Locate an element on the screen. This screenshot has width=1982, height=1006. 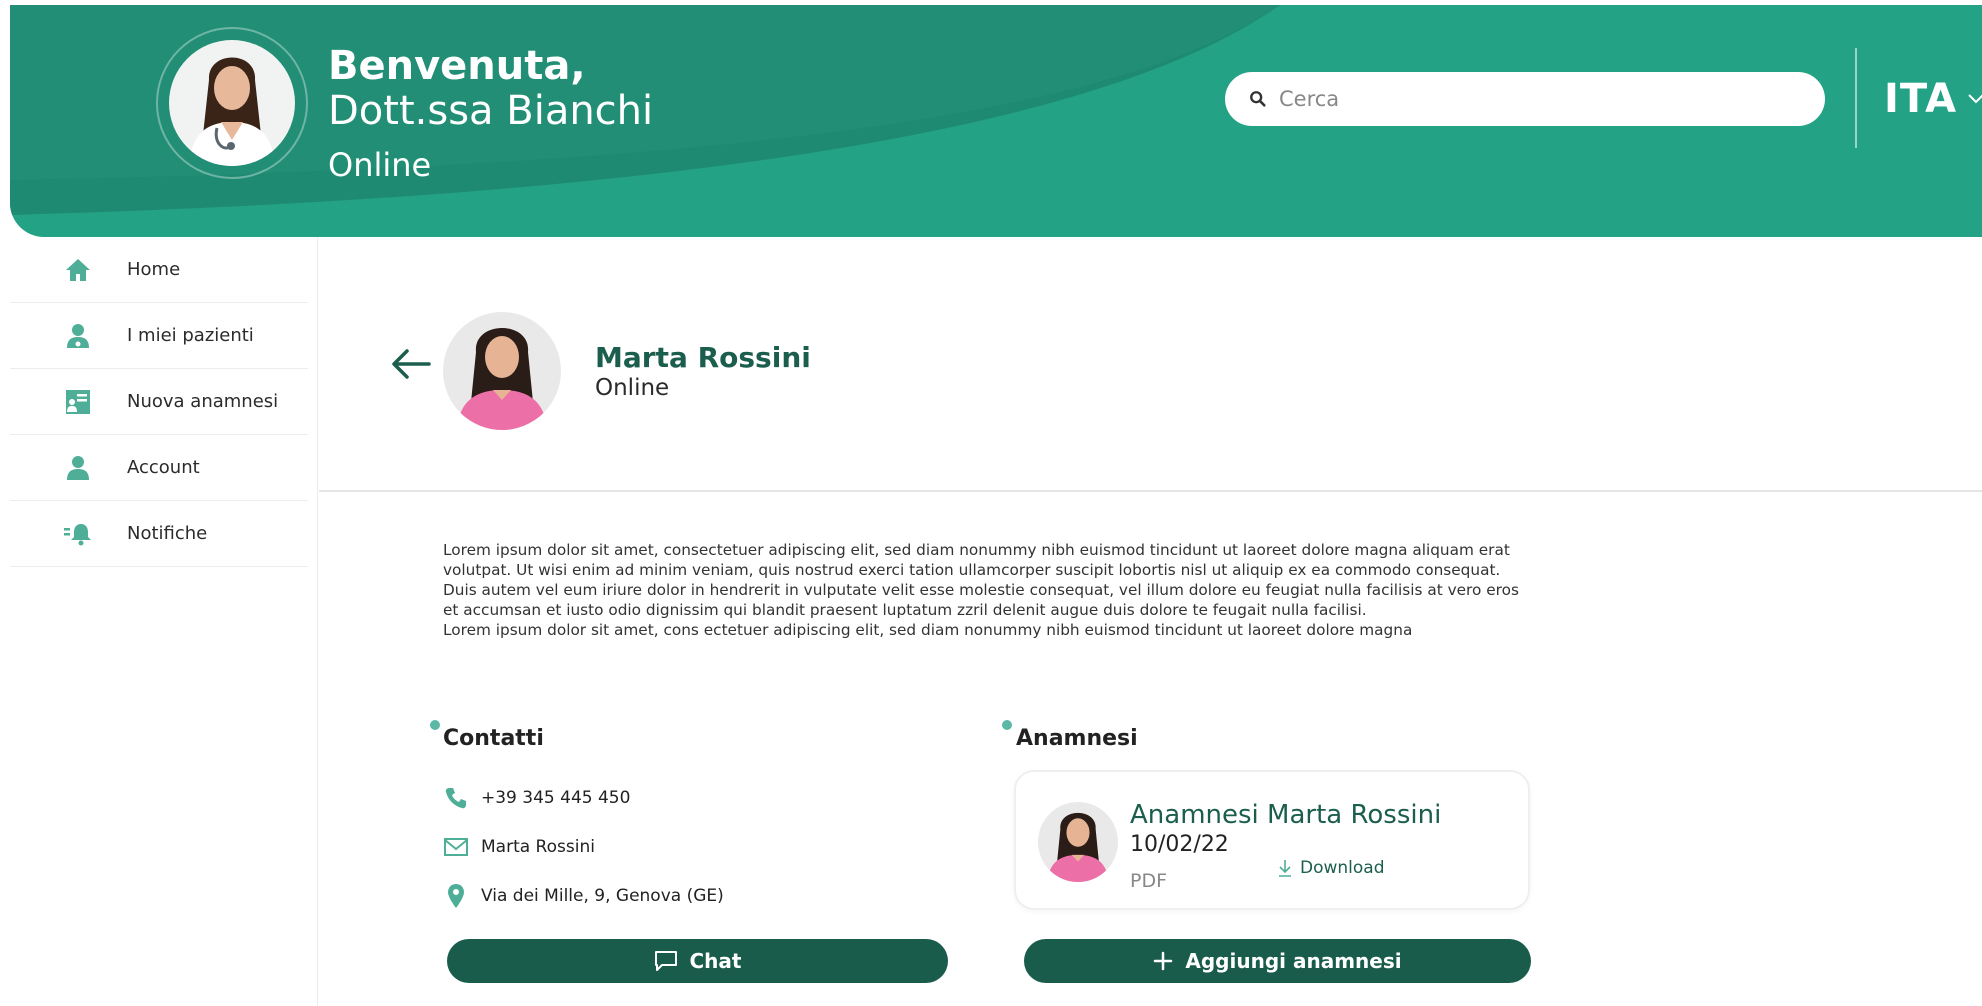
anamnesis-card-title: Anamnesi Marta Rossini is located at coordinates (1286, 815).